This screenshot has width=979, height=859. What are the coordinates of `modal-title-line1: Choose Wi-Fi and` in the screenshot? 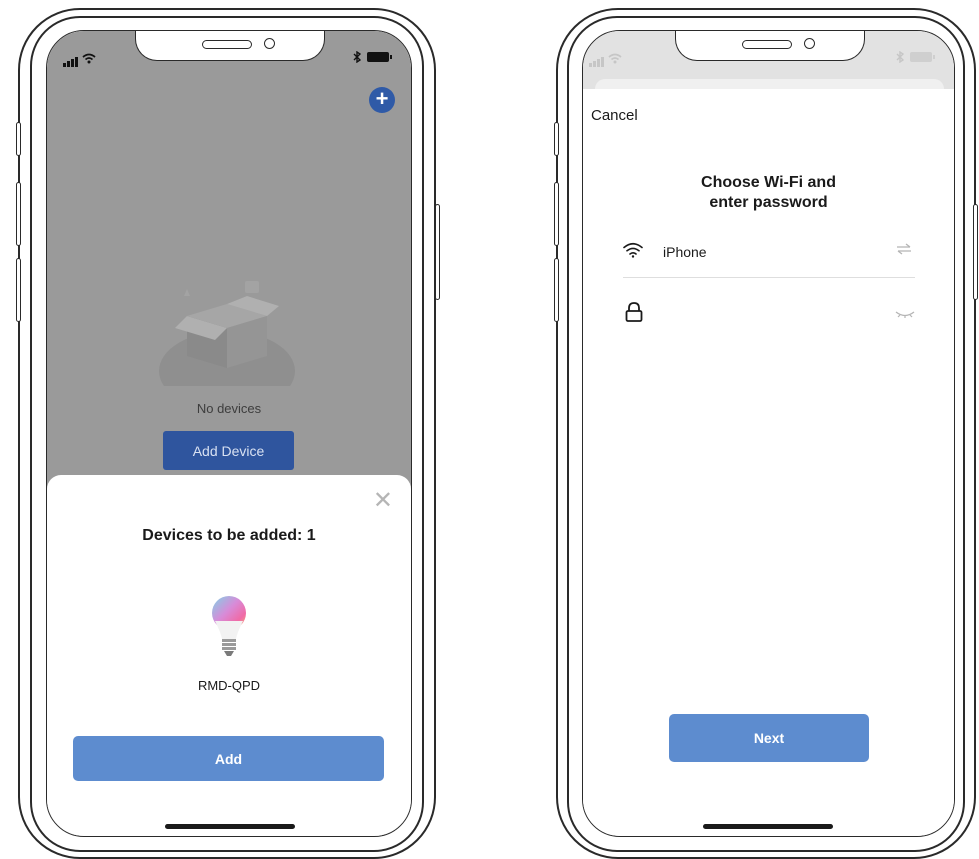 It's located at (768, 182).